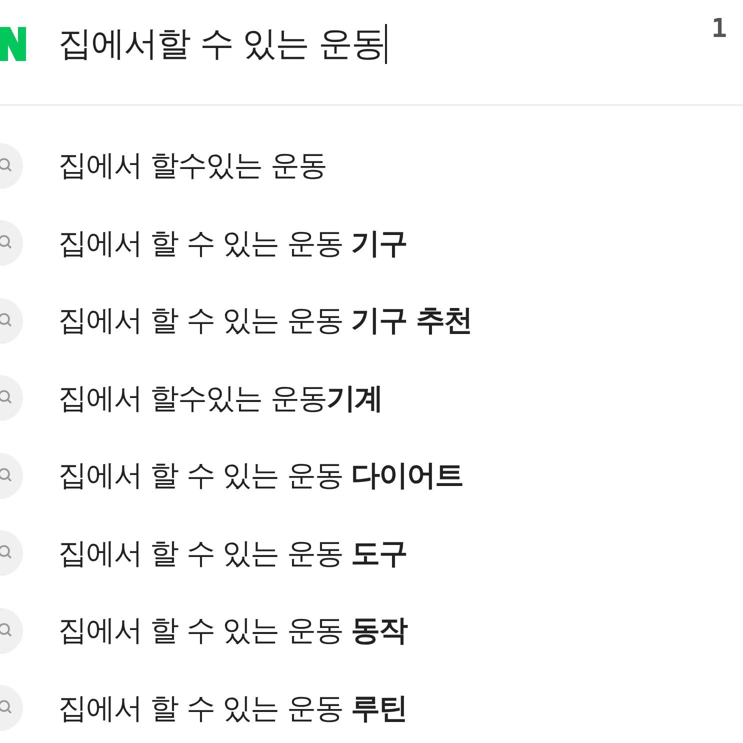 The height and width of the screenshot is (743, 743). Describe the element at coordinates (719, 29) in the screenshot. I see `counter: 1` at that location.